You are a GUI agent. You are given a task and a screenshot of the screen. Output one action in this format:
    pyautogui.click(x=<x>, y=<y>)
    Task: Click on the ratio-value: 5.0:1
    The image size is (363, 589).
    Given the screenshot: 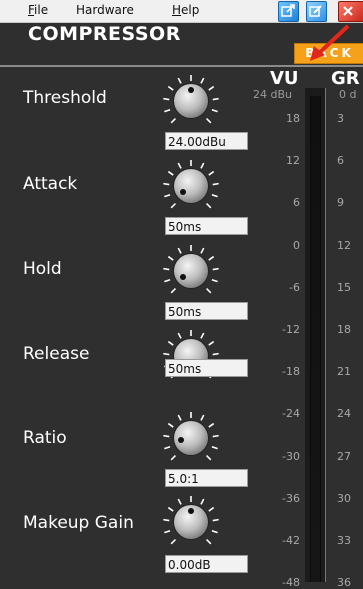 What is the action you would take?
    pyautogui.click(x=206, y=478)
    